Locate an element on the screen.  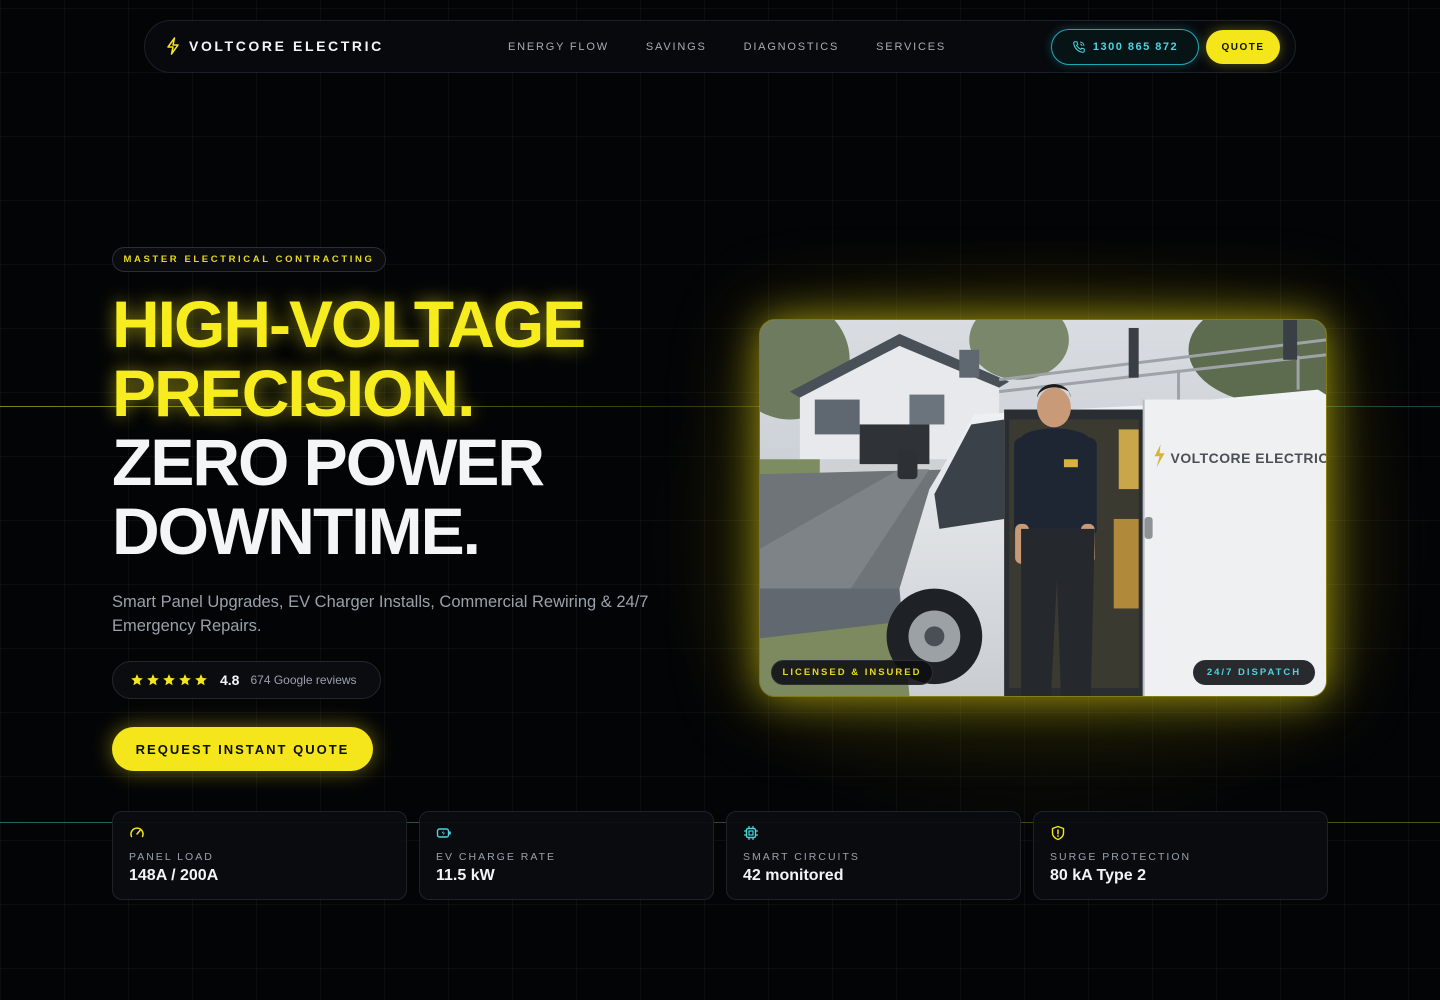
brand-logo: VOLTCORE ELECTRIC is located at coordinates (274, 46).